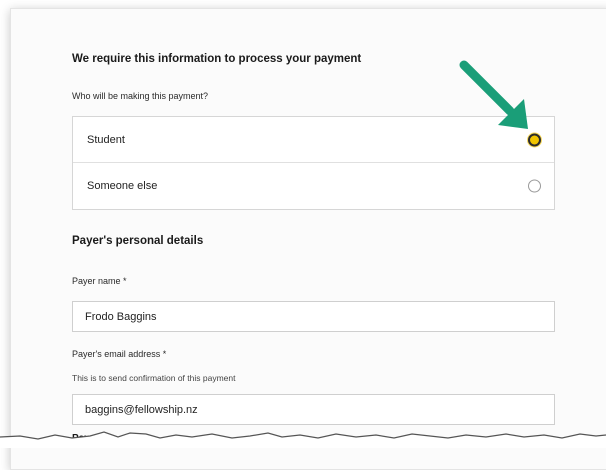 Image resolution: width=606 pixels, height=470 pixels. What do you see at coordinates (99, 281) in the screenshot?
I see `payer-name-label: Payer name *` at bounding box center [99, 281].